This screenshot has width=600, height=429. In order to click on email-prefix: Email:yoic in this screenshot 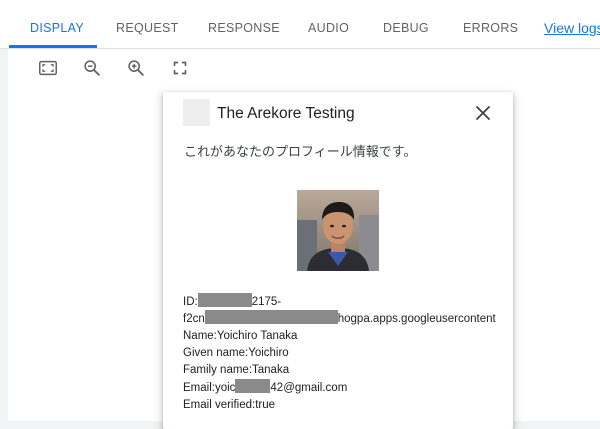, I will do `click(209, 388)`.